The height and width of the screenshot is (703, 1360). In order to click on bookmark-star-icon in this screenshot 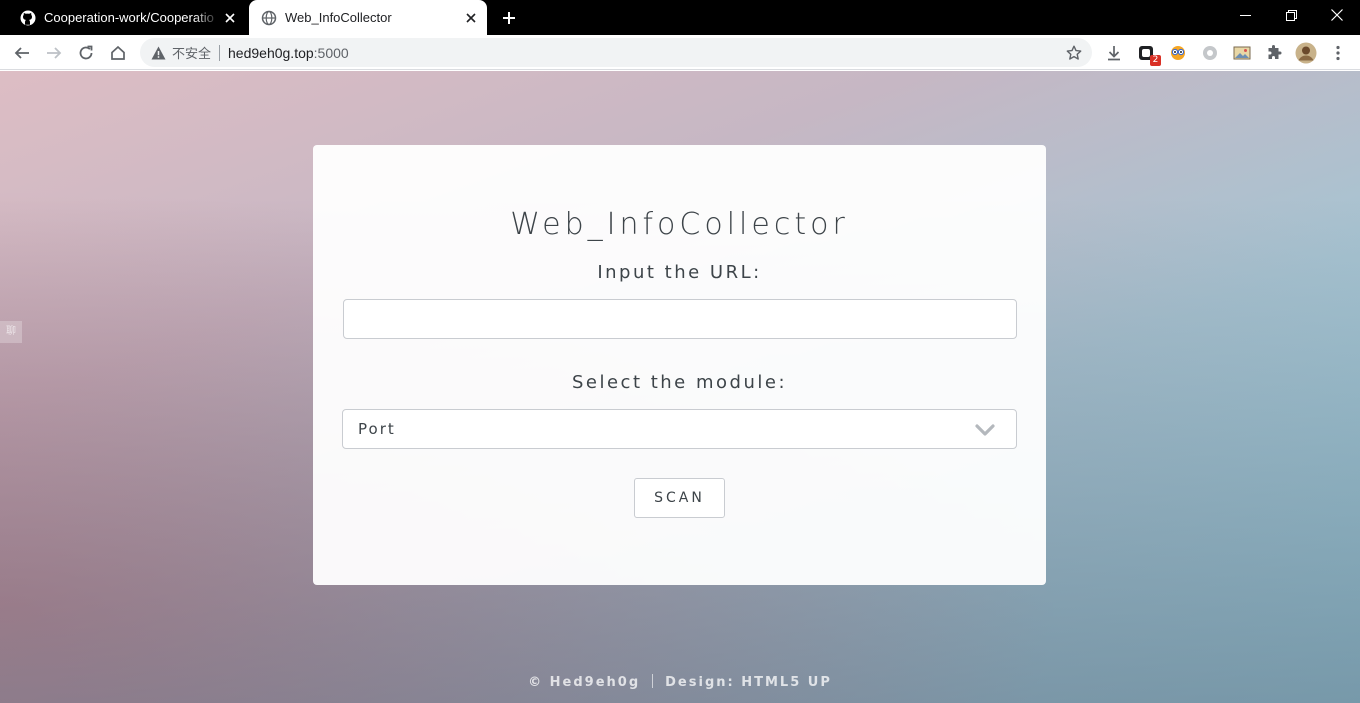, I will do `click(1074, 53)`.